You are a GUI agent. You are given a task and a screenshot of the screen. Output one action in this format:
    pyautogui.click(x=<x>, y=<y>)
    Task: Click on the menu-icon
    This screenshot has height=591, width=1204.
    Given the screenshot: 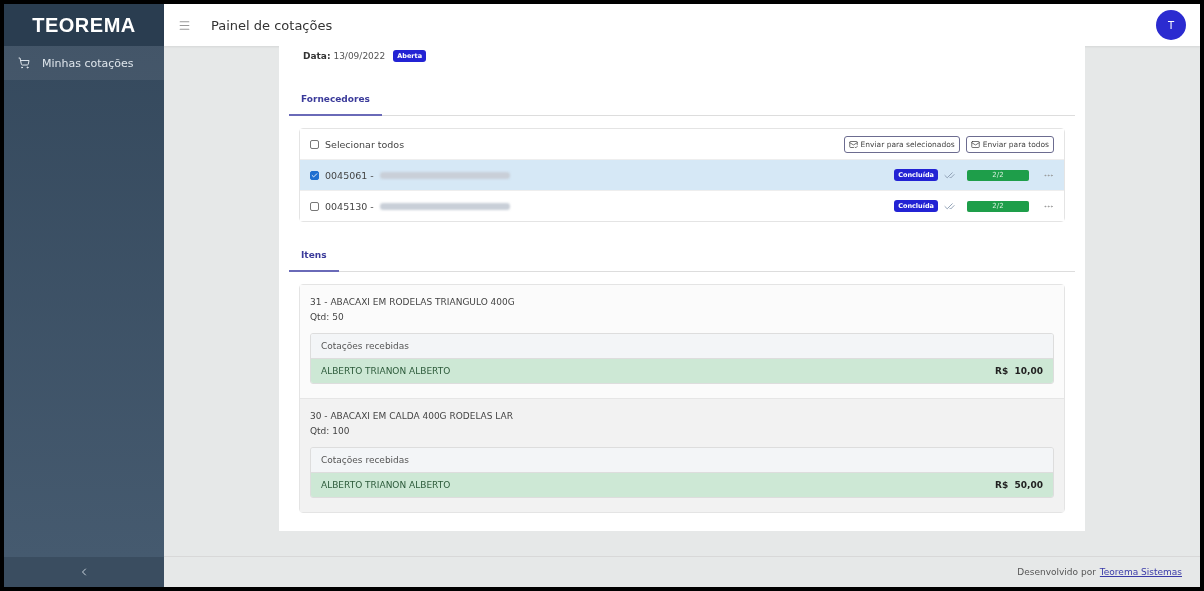 What is the action you would take?
    pyautogui.click(x=184, y=25)
    